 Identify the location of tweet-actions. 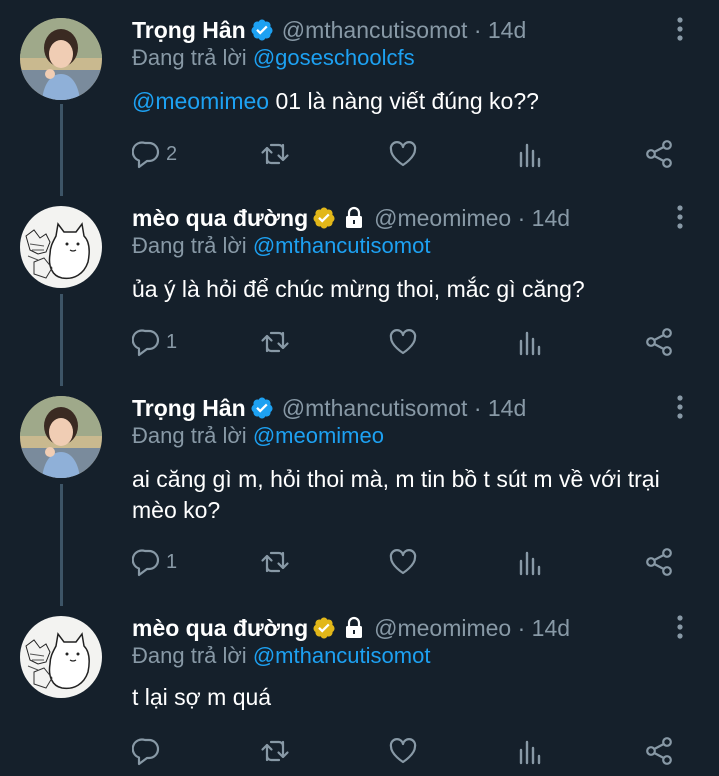
(412, 751).